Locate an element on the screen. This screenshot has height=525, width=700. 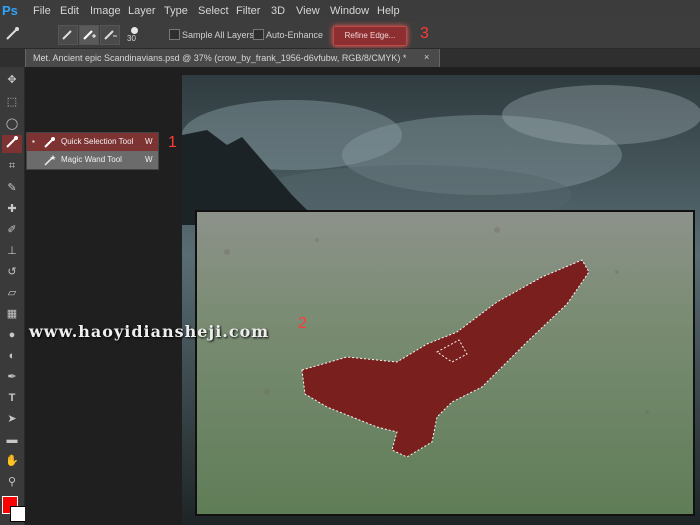
history-brush-icon: ↺ is located at coordinates (12, 272).